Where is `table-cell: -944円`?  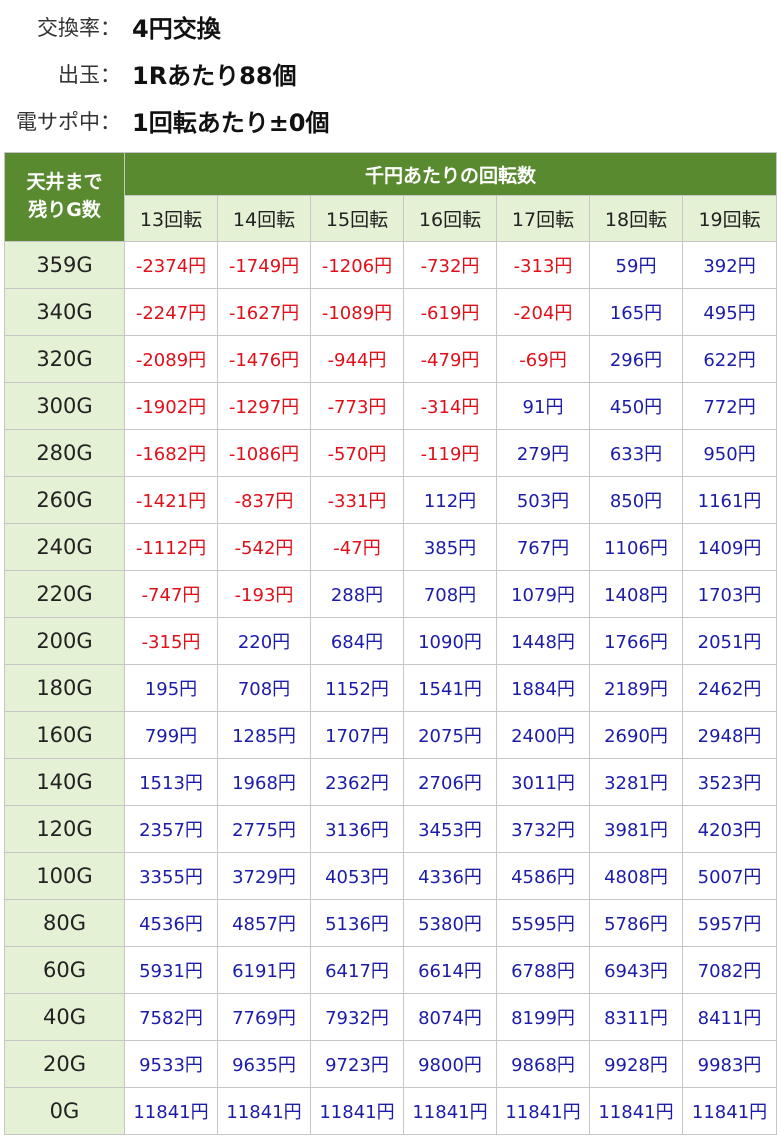 table-cell: -944円 is located at coordinates (357, 359).